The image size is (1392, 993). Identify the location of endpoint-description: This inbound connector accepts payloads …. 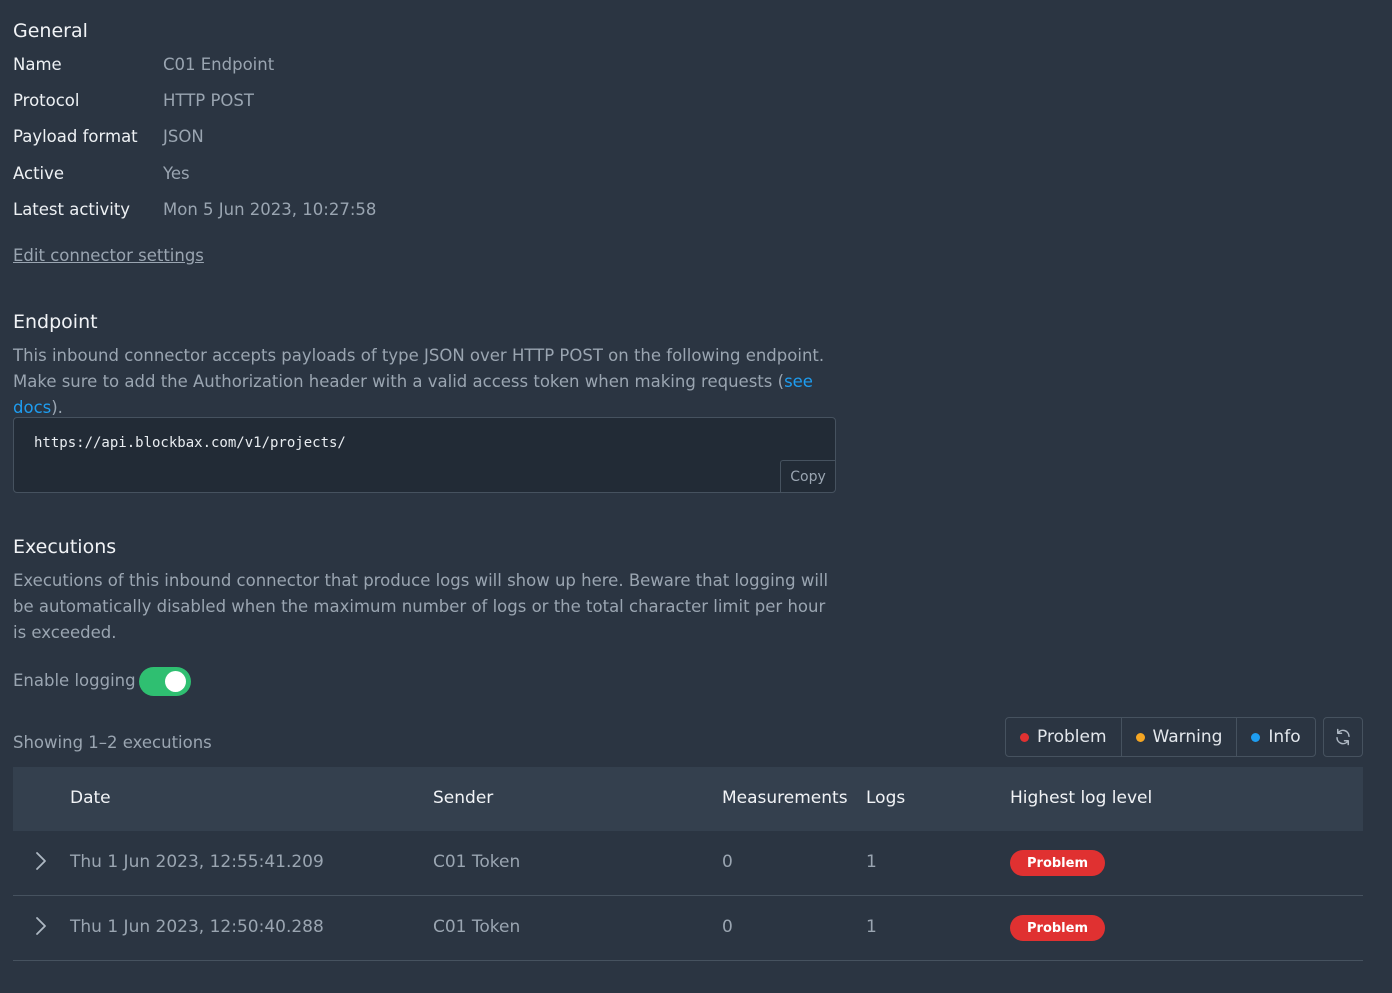
(433, 382).